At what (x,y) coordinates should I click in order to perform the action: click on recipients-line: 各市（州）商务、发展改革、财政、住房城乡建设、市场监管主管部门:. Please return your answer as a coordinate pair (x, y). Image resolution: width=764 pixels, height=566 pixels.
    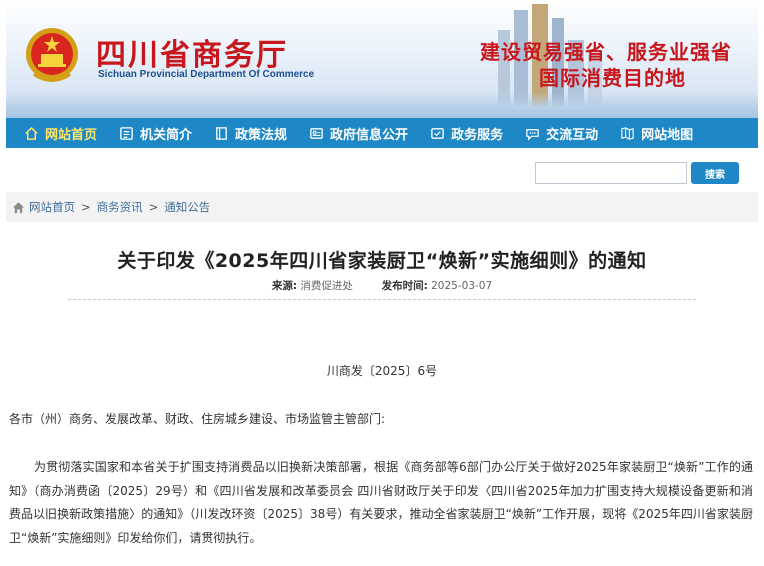
    Looking at the image, I should click on (197, 419).